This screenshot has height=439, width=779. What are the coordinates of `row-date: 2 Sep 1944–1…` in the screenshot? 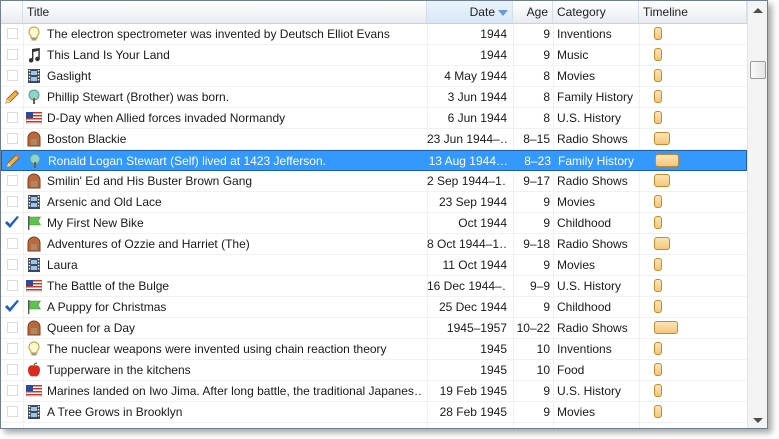 It's located at (467, 181).